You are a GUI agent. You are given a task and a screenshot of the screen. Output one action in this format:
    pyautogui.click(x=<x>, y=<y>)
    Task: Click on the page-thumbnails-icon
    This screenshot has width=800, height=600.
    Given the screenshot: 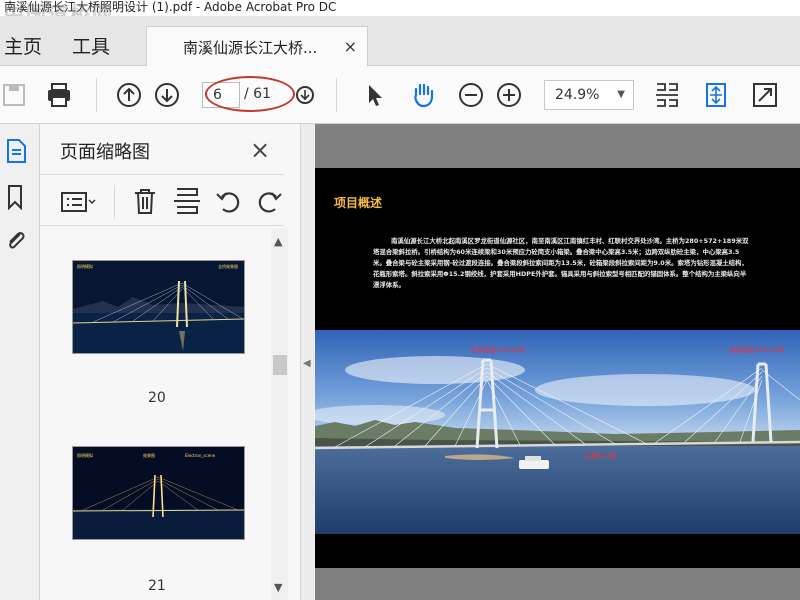 What is the action you would take?
    pyautogui.click(x=16, y=151)
    